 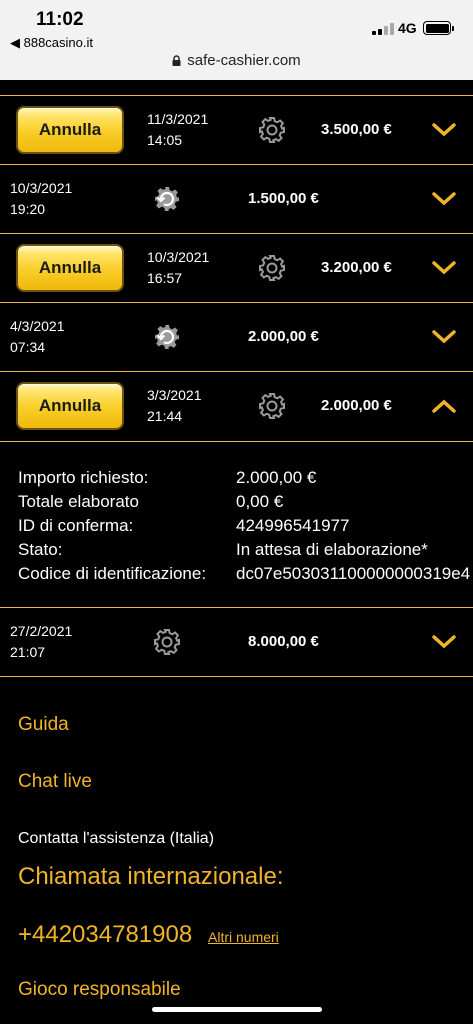 What do you see at coordinates (383, 29) in the screenshot?
I see `signal-icon` at bounding box center [383, 29].